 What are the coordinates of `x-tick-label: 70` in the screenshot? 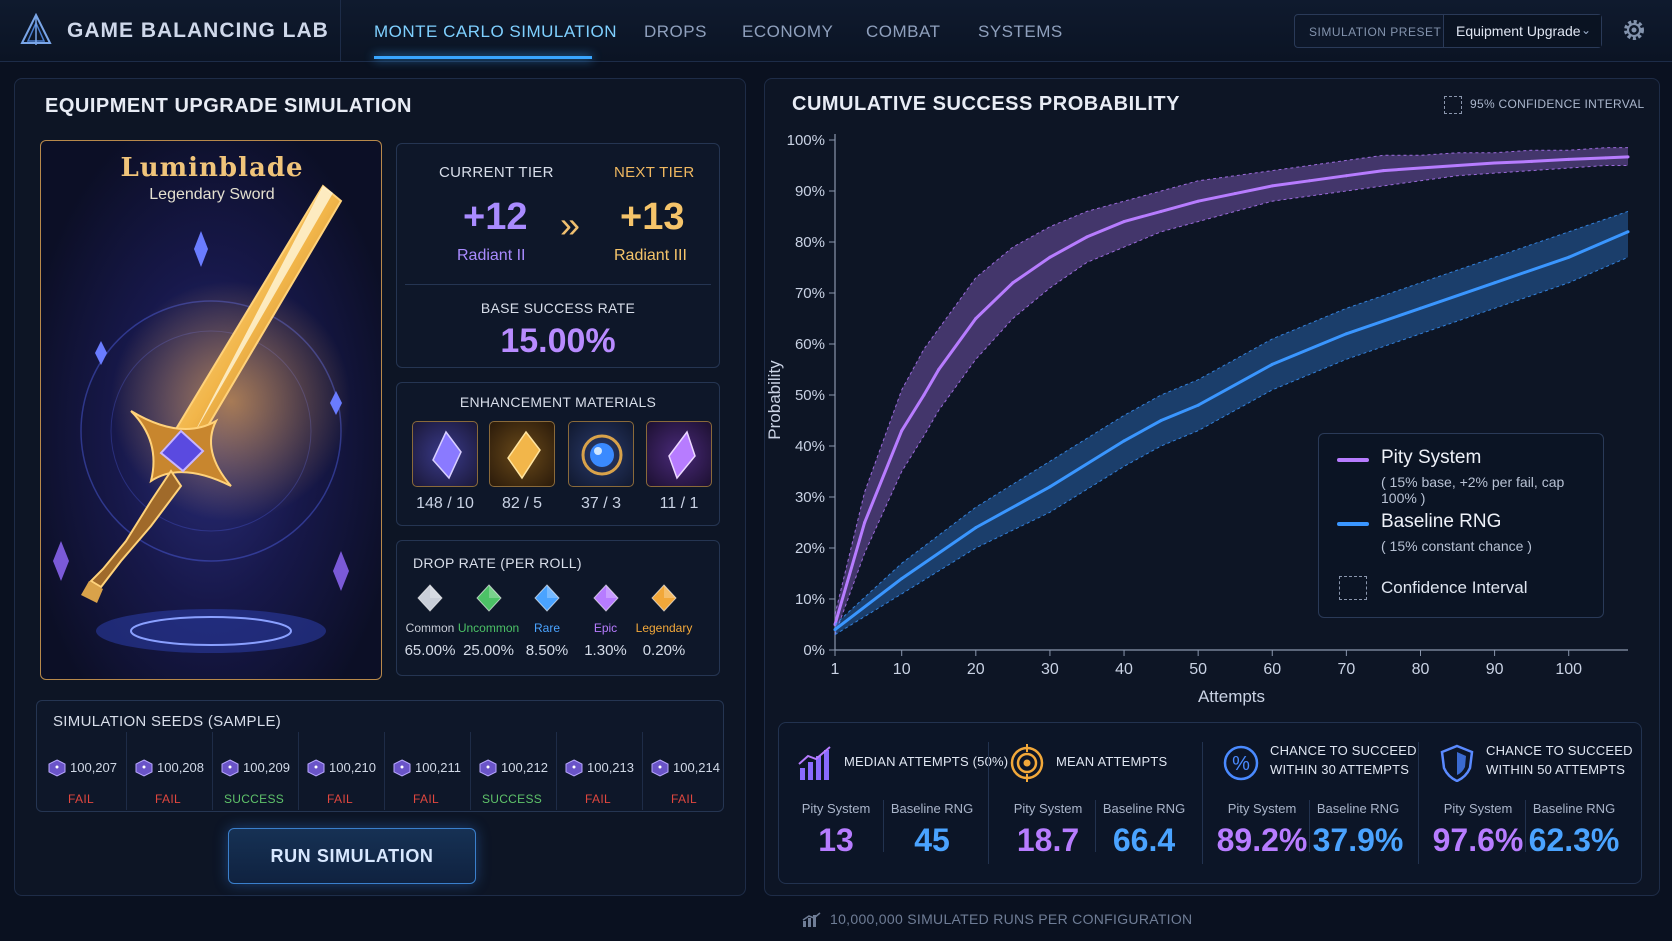 It's located at (1346, 669).